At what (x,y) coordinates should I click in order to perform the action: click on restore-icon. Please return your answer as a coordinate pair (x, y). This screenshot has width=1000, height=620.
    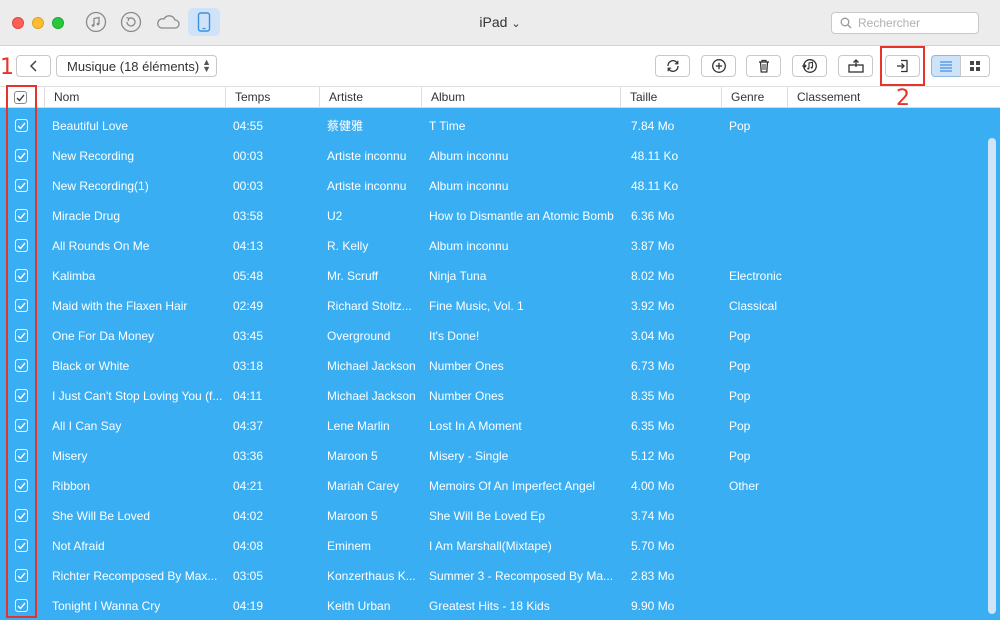
    Looking at the image, I should click on (131, 22).